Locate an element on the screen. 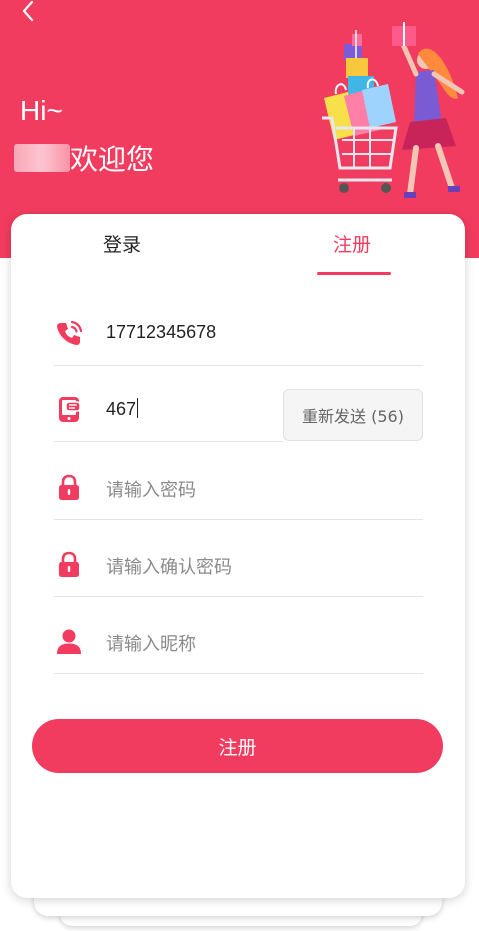  shopping-cart-gifts-illustration is located at coordinates (393, 110).